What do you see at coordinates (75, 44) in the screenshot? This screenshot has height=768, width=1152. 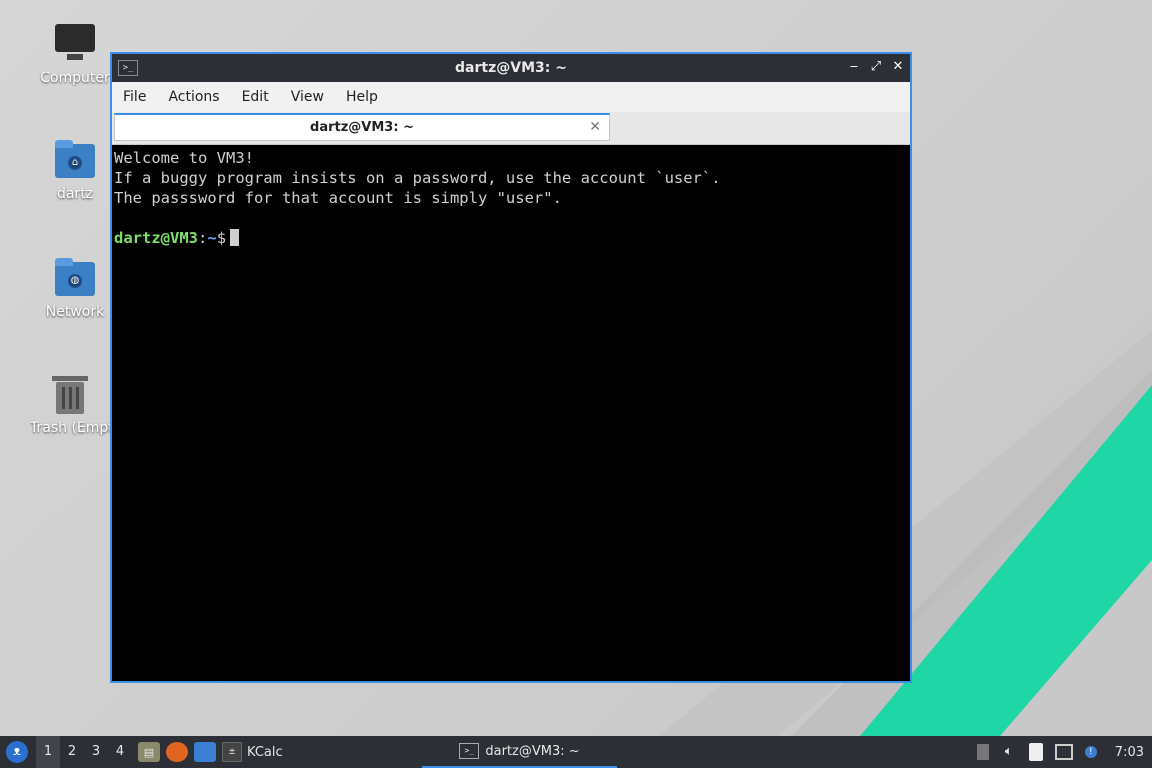 I see `computer-icon` at bounding box center [75, 44].